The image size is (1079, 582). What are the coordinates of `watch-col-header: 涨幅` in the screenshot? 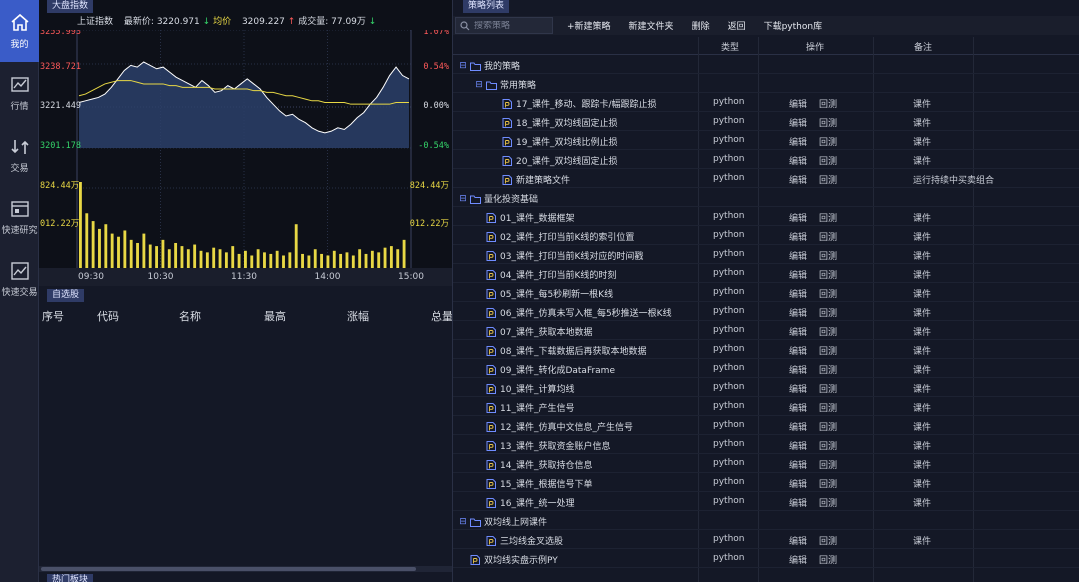 It's located at (358, 316).